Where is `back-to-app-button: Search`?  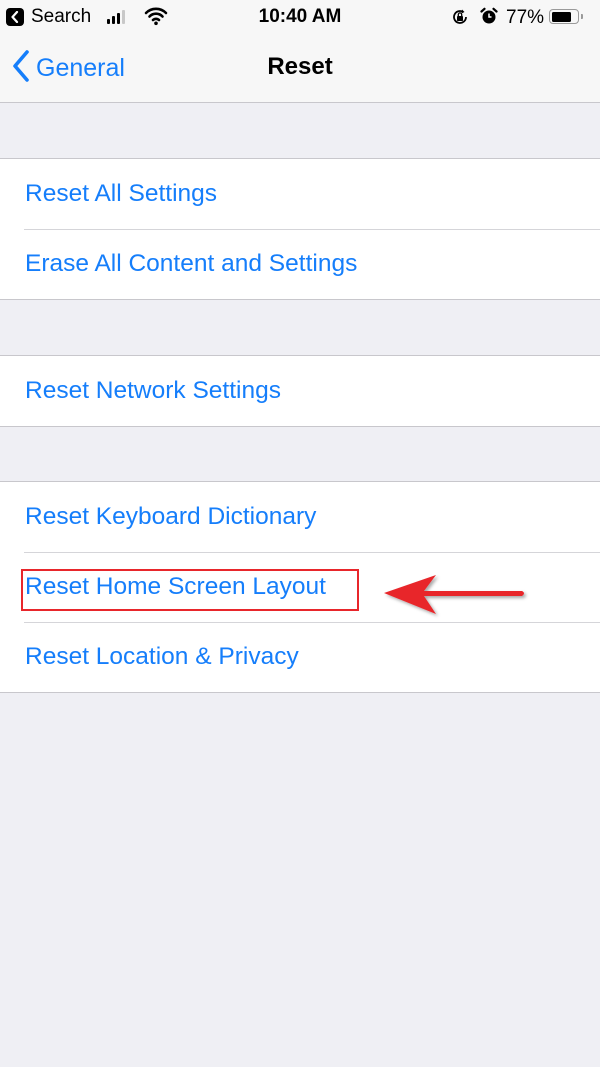 back-to-app-button: Search is located at coordinates (48, 17).